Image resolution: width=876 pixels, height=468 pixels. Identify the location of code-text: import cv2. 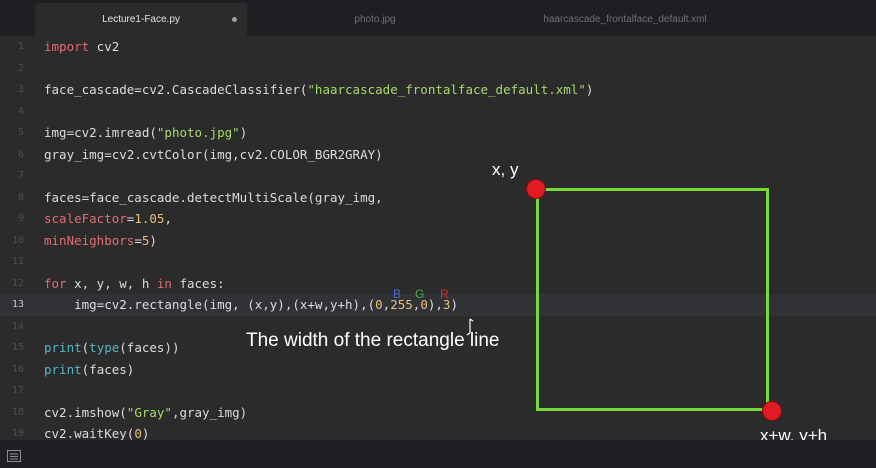
(82, 46).